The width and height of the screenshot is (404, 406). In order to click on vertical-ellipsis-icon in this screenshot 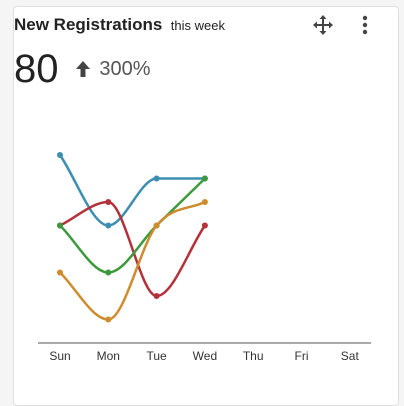, I will do `click(365, 25)`.